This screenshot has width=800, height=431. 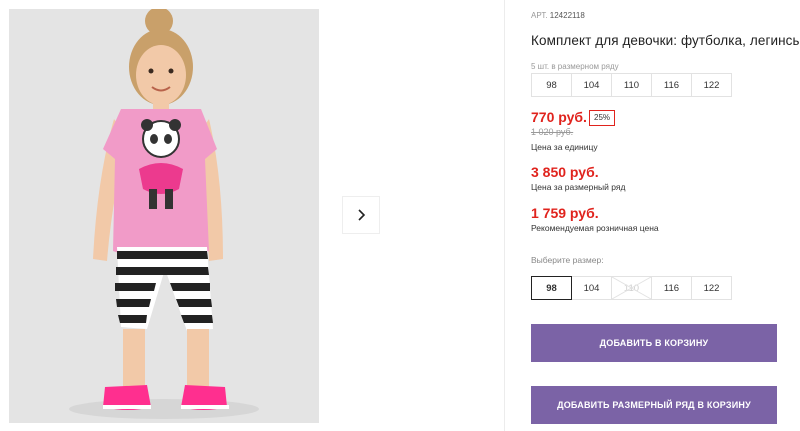 What do you see at coordinates (565, 213) in the screenshot?
I see `rrp-price: 1 759 руб.` at bounding box center [565, 213].